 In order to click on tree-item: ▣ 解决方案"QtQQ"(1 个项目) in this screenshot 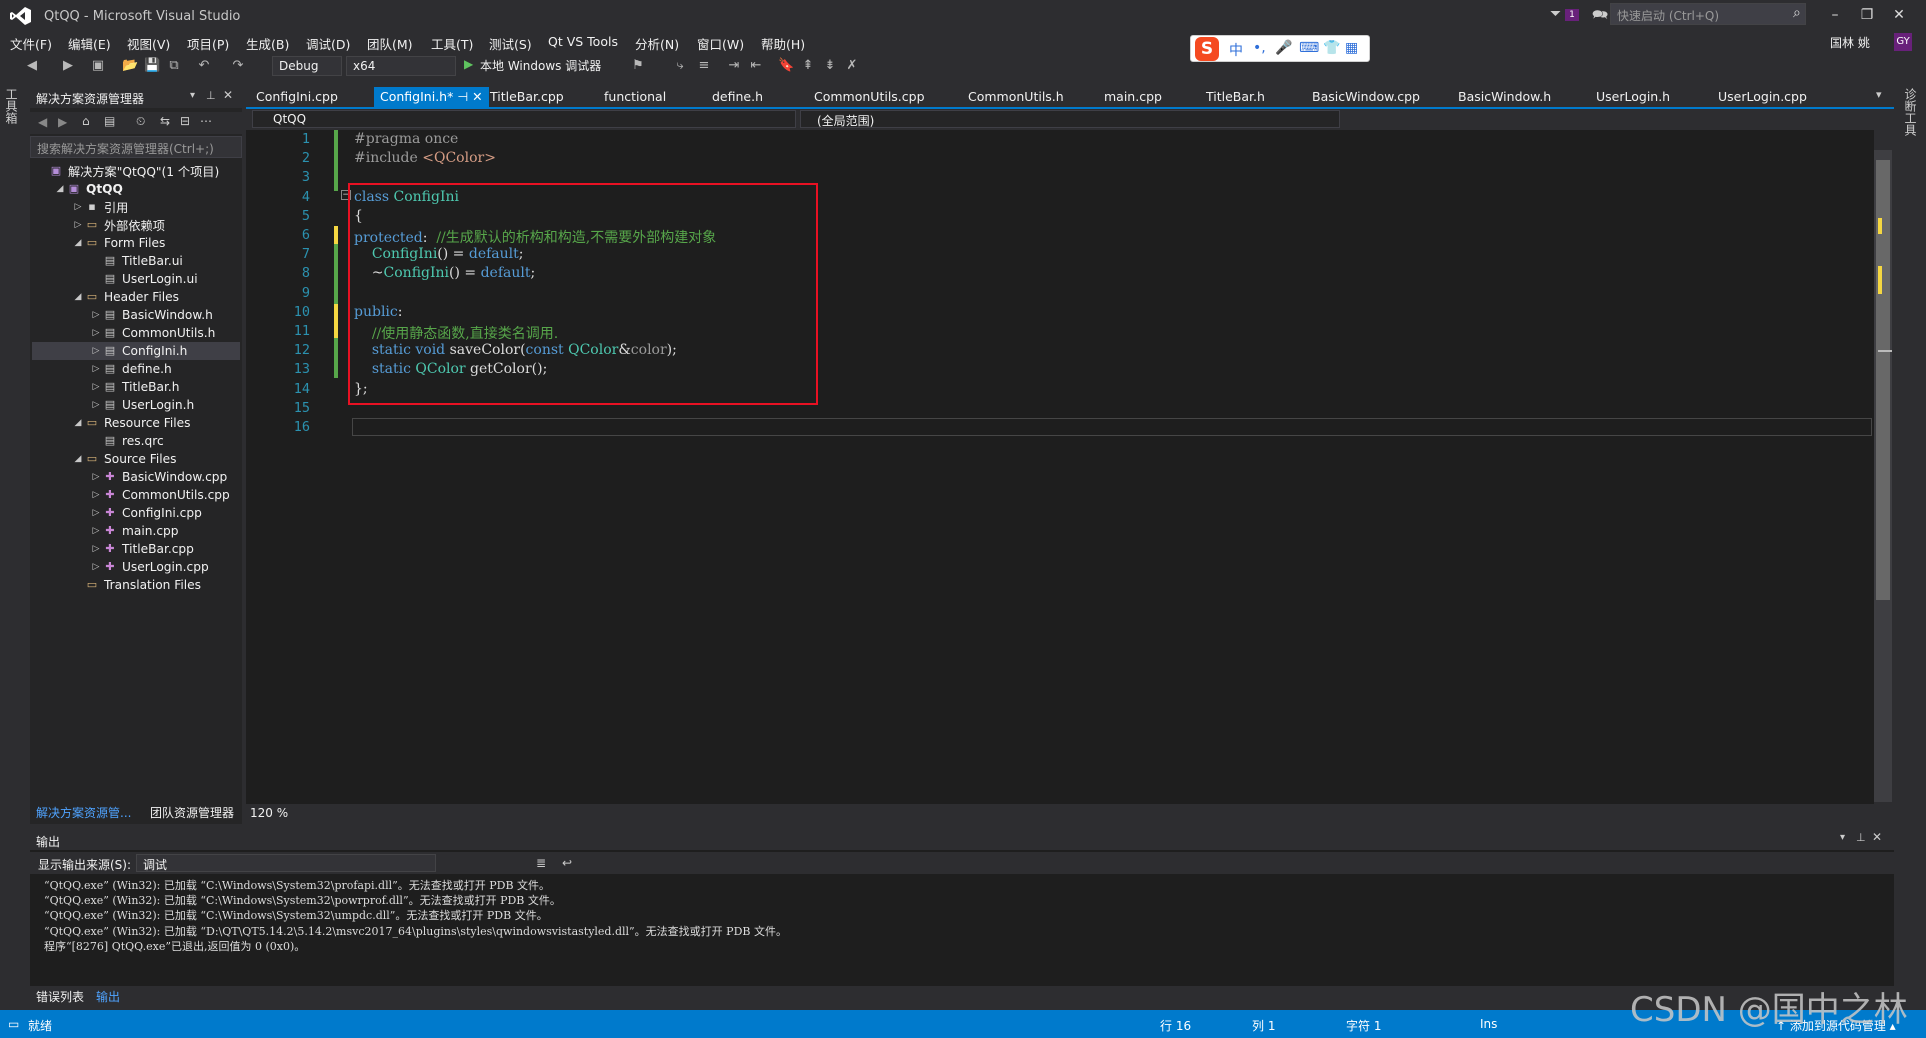, I will do `click(136, 171)`.